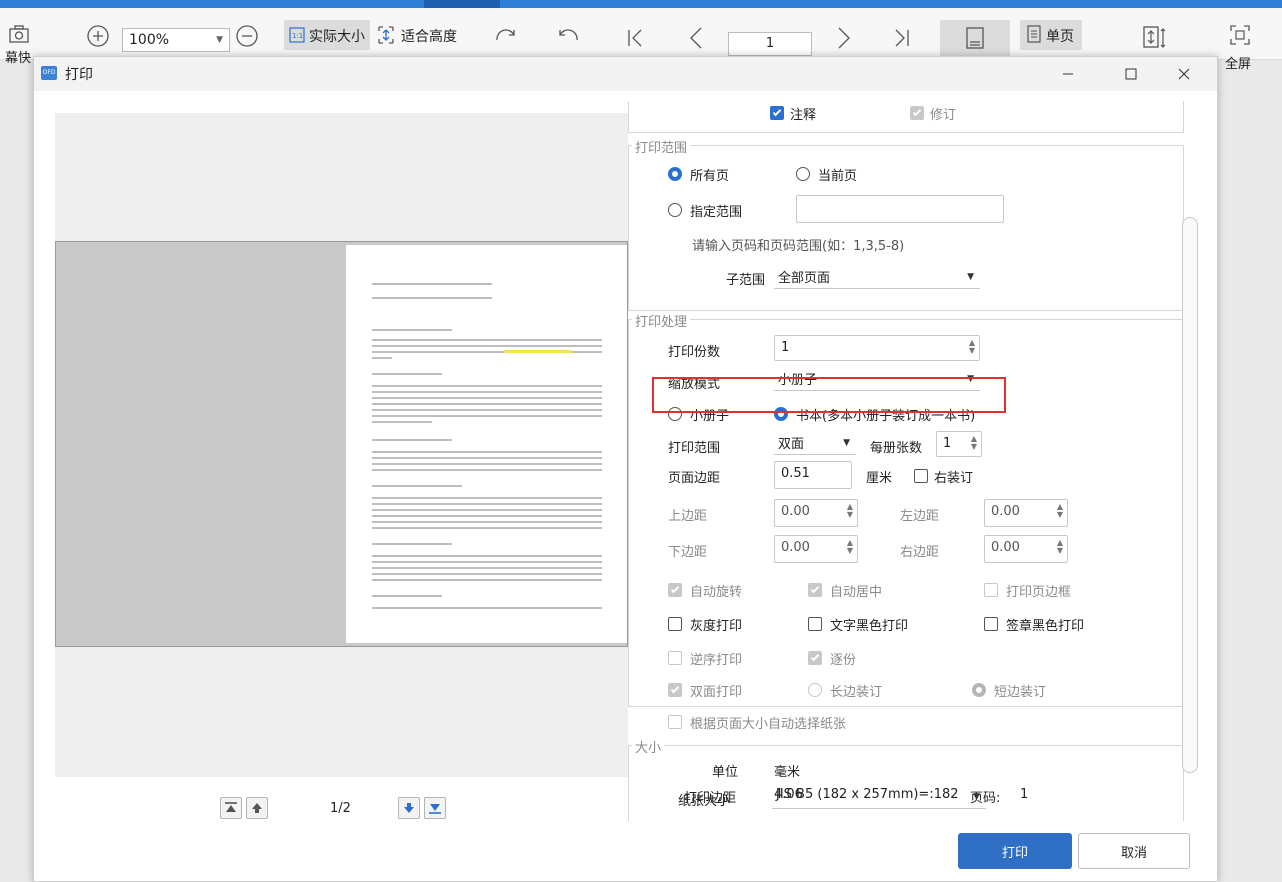 The width and height of the screenshot is (1282, 882). What do you see at coordinates (991, 624) in the screenshot?
I see `stamp-black-checkbox` at bounding box center [991, 624].